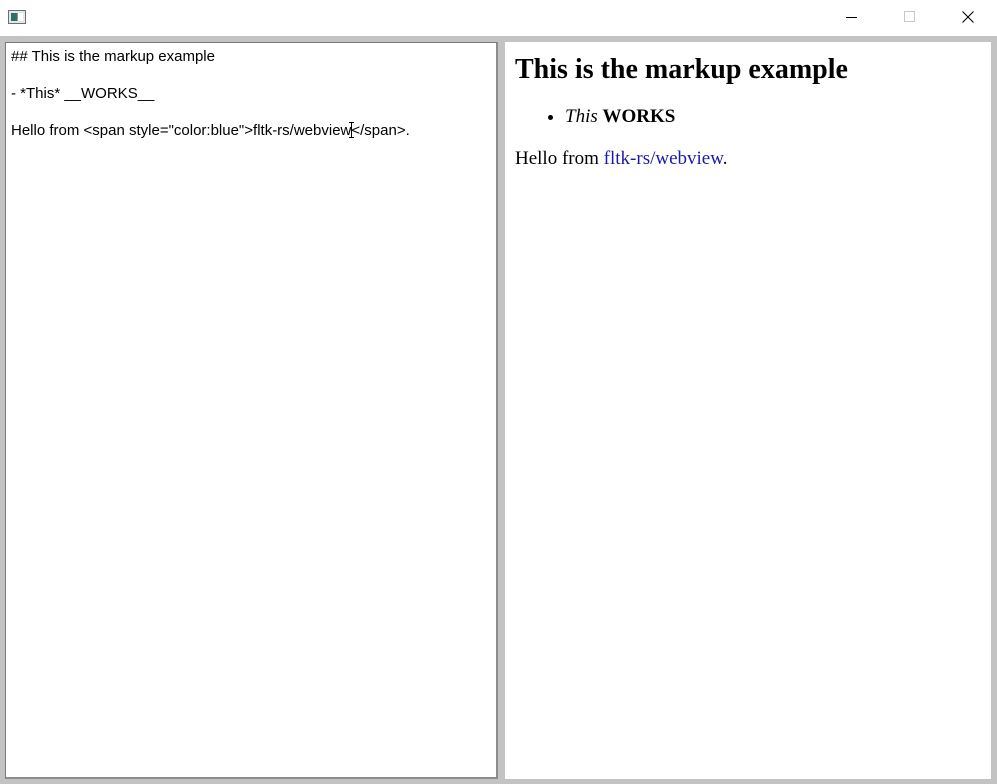  I want to click on minimize-icon, so click(851, 17).